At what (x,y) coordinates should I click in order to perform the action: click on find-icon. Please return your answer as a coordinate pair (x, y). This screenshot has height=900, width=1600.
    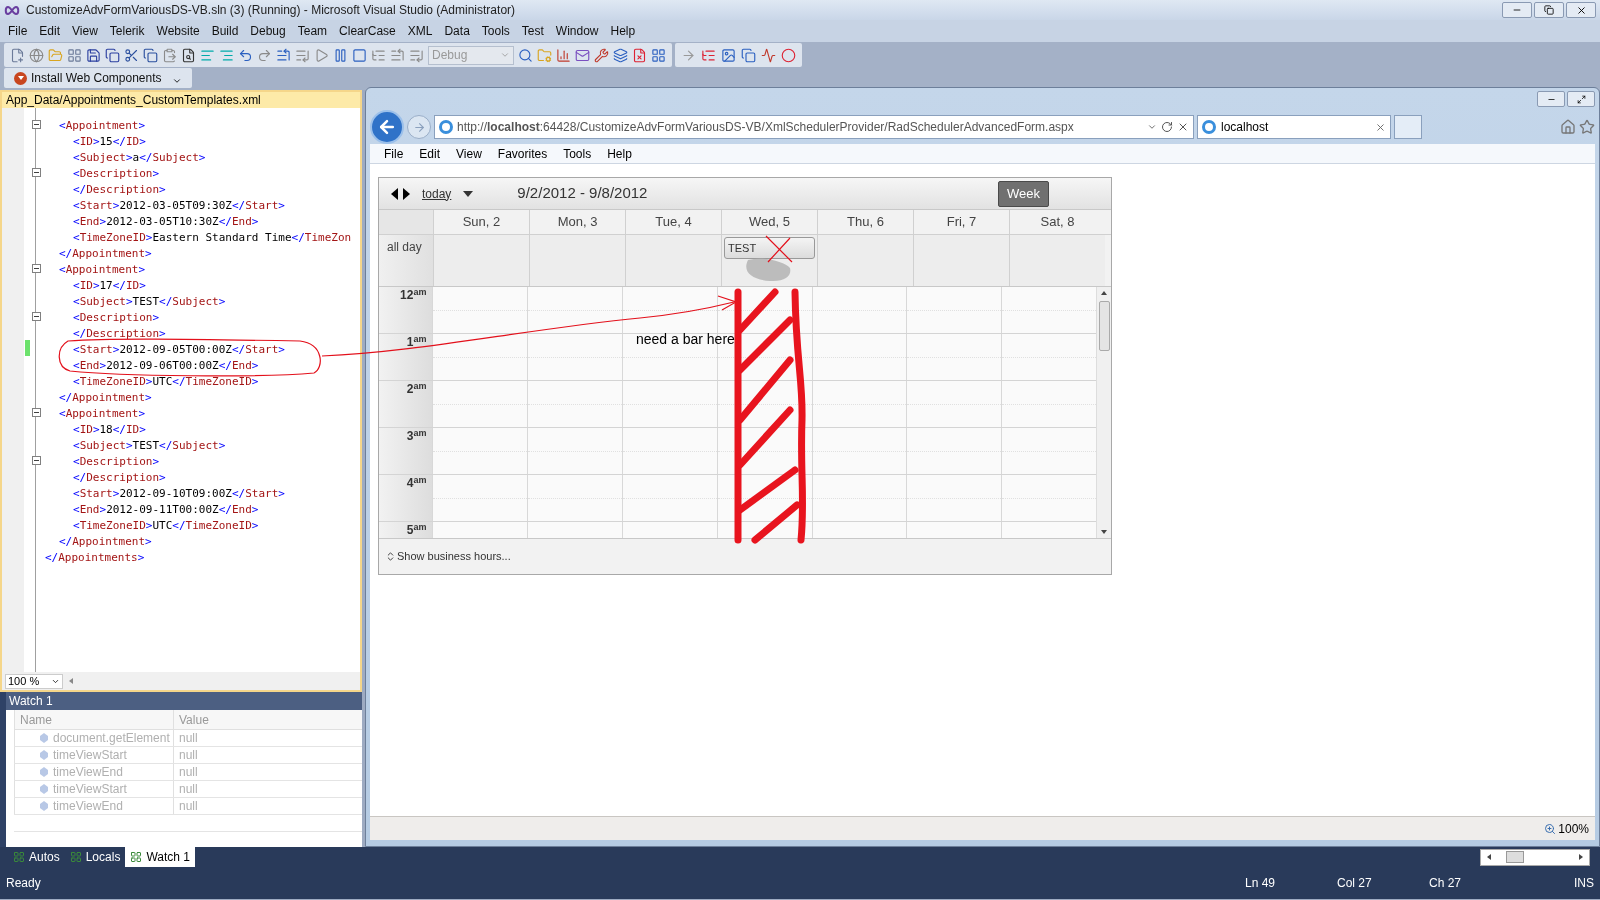
    Looking at the image, I should click on (188, 55).